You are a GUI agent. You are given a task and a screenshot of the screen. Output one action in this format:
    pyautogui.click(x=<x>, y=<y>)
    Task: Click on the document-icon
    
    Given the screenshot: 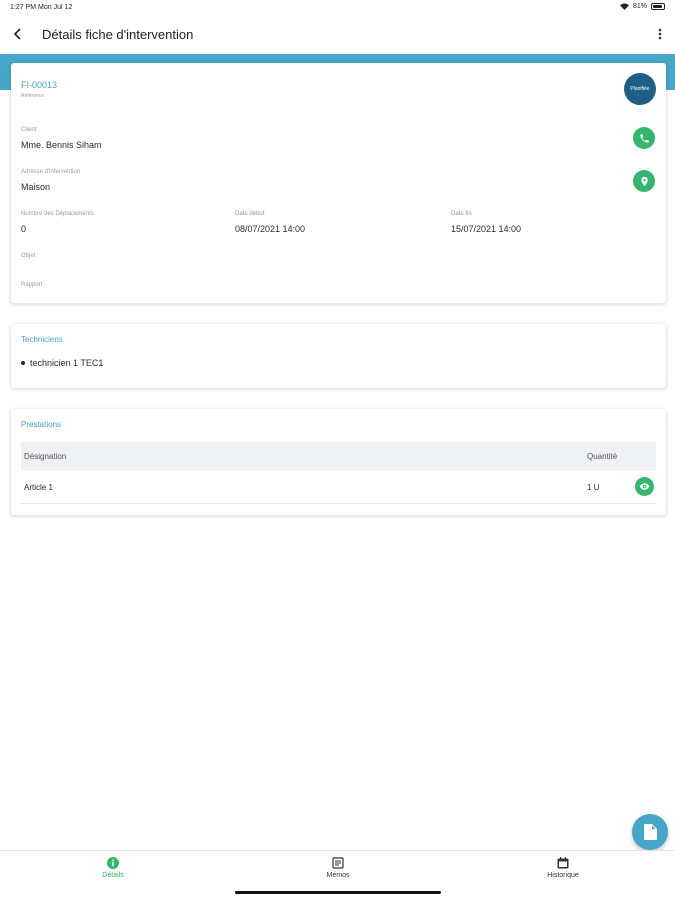 What is the action you would take?
    pyautogui.click(x=650, y=832)
    